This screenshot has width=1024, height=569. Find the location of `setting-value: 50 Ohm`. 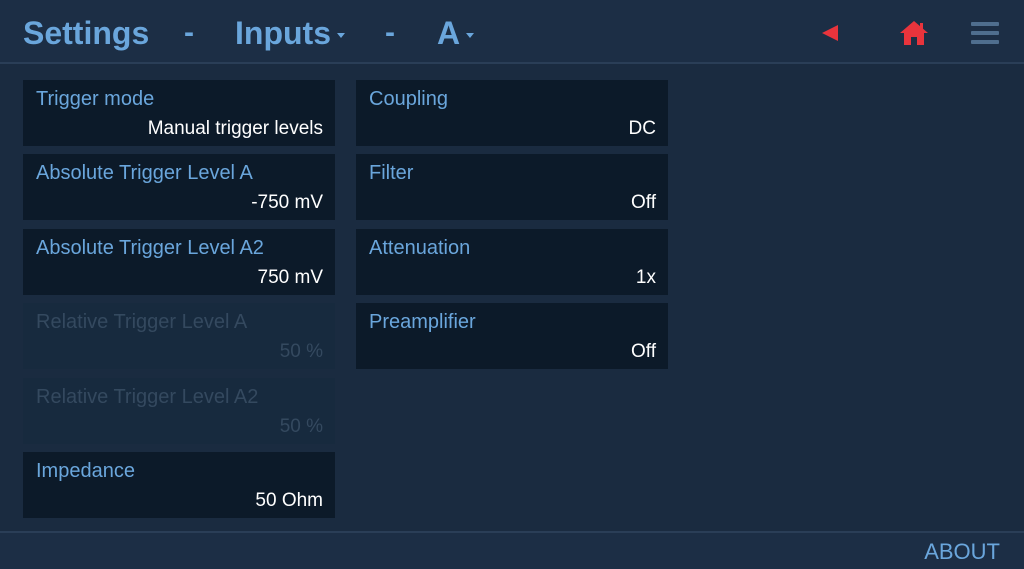

setting-value: 50 Ohm is located at coordinates (289, 500).